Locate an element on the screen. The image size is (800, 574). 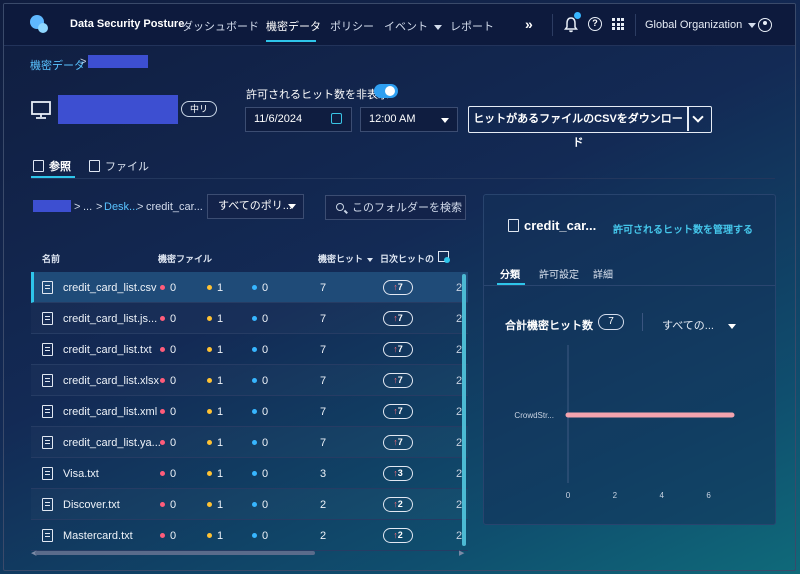
folder-search-input is located at coordinates (407, 208).